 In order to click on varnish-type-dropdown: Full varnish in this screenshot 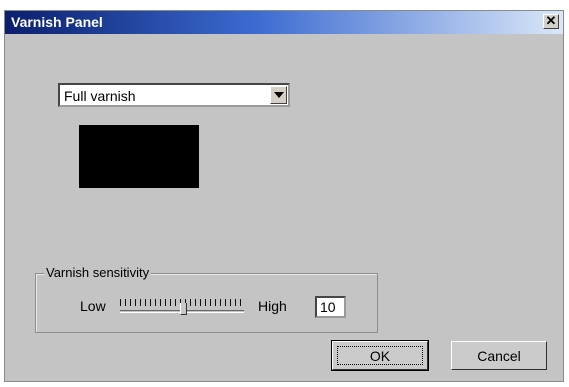, I will do `click(174, 95)`.